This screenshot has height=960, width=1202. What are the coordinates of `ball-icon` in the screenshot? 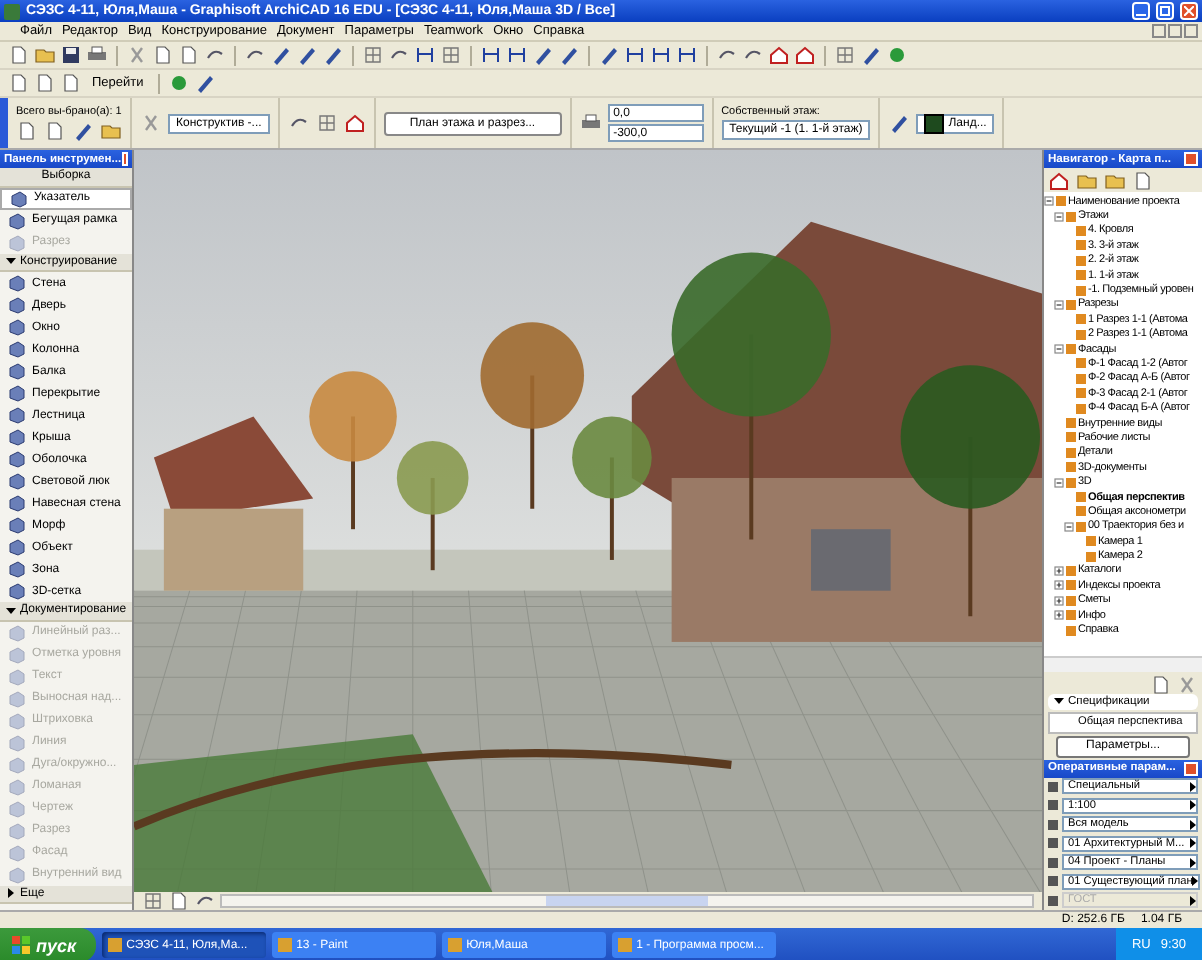 It's located at (897, 55).